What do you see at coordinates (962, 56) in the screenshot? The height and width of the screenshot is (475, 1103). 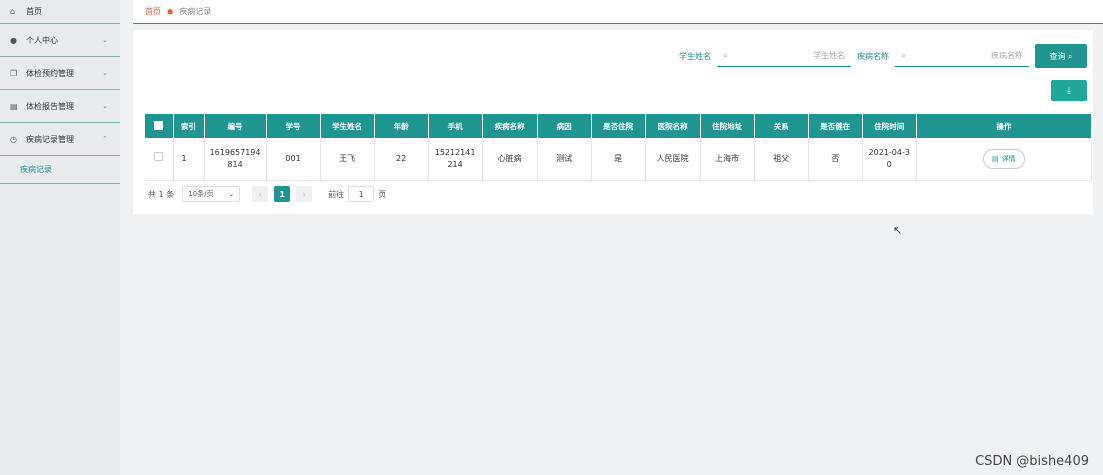 I see `disease-name-input: ⌕ 疾病名称` at bounding box center [962, 56].